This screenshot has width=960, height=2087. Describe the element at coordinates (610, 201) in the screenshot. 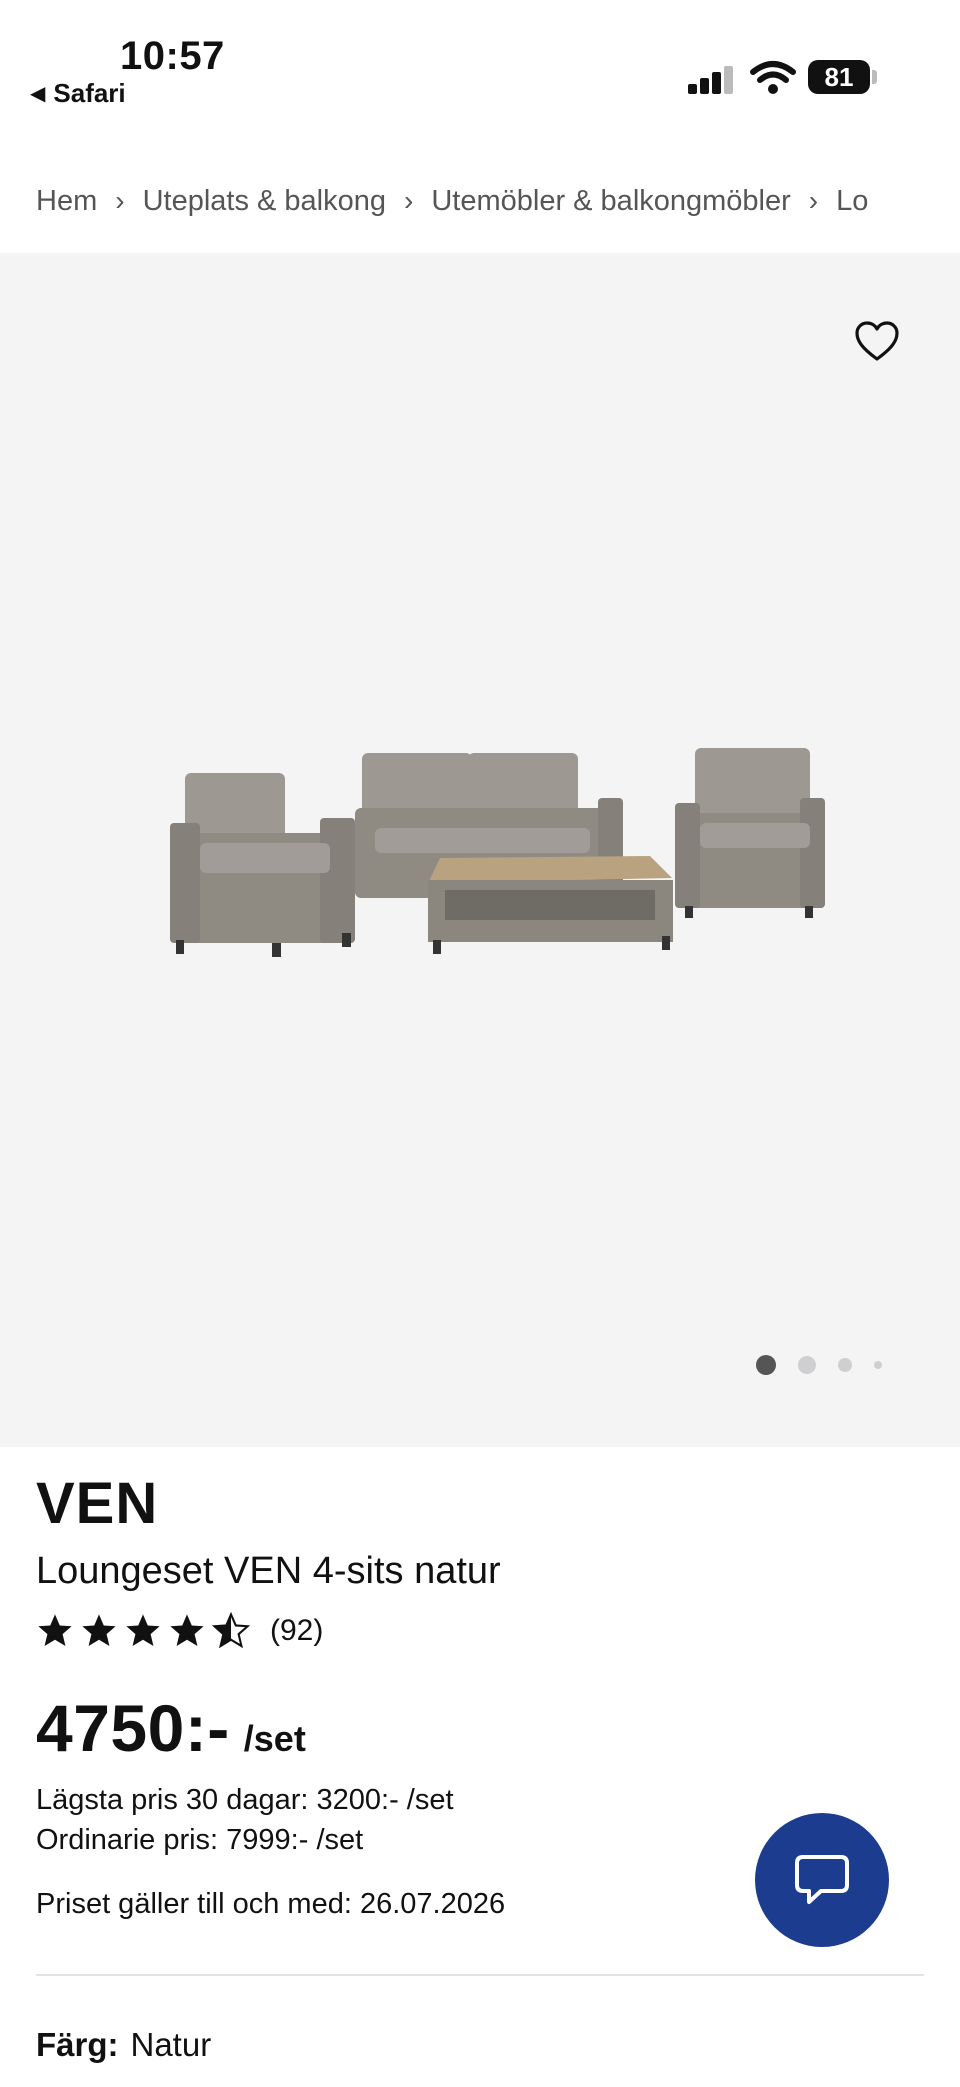

I see `breadcrumb-item-utemobler: Utemöbler & balkongmöbler` at that location.